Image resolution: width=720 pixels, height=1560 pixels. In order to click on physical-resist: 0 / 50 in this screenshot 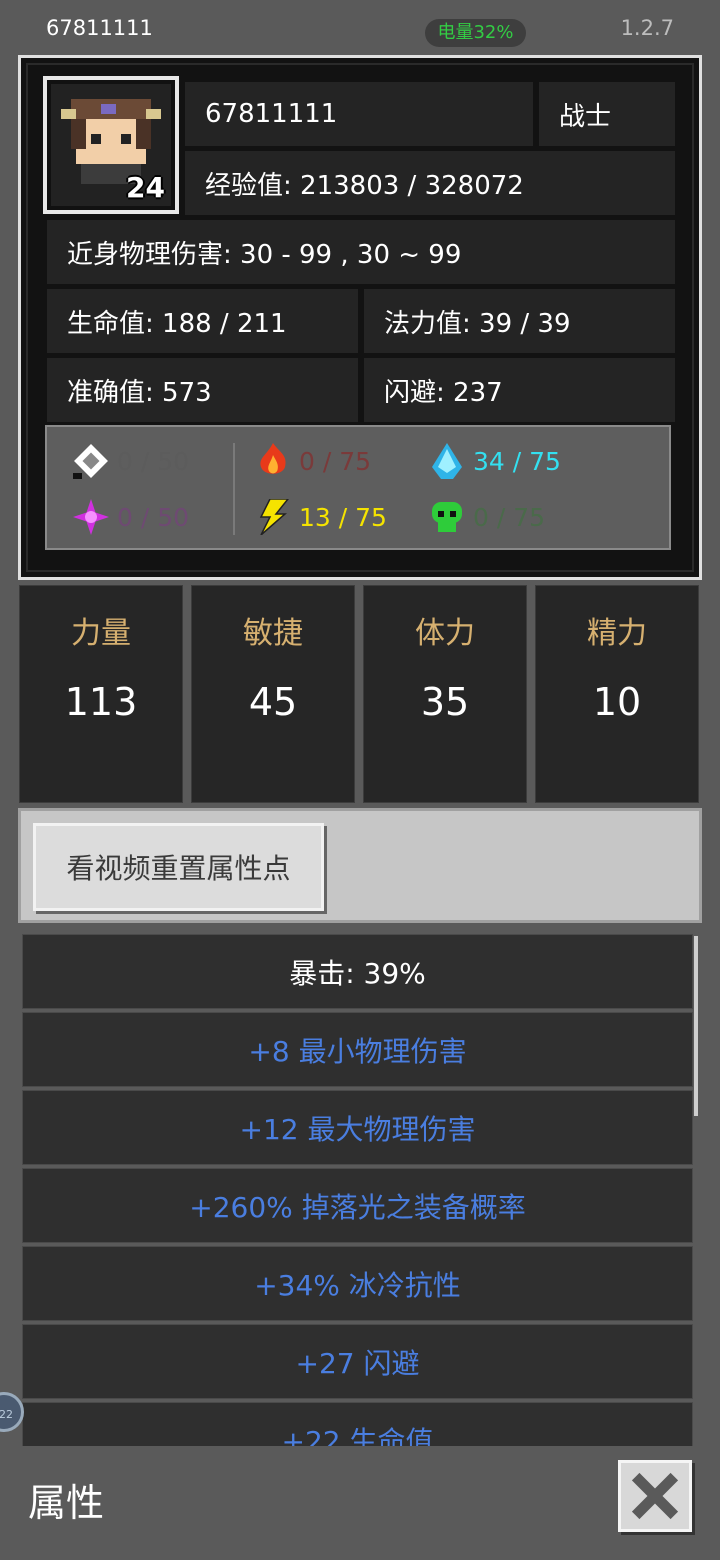, I will do `click(131, 461)`.